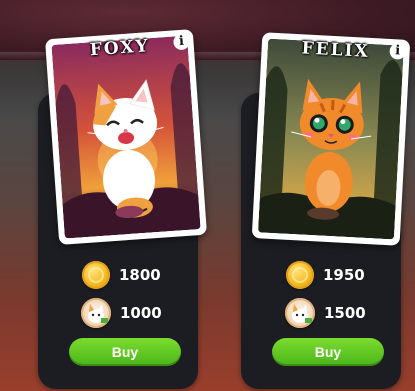 The width and height of the screenshot is (415, 391). I want to click on price-coins-value: 1950, so click(344, 275).